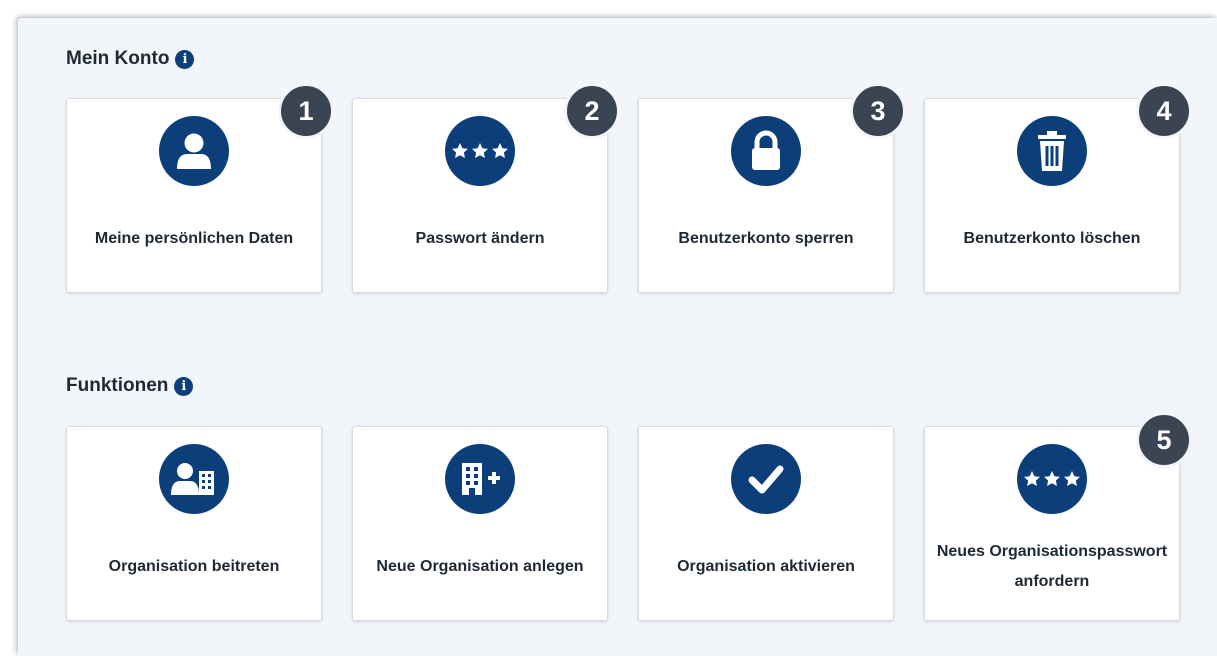 This screenshot has height=656, width=1217. I want to click on lock-icon, so click(766, 151).